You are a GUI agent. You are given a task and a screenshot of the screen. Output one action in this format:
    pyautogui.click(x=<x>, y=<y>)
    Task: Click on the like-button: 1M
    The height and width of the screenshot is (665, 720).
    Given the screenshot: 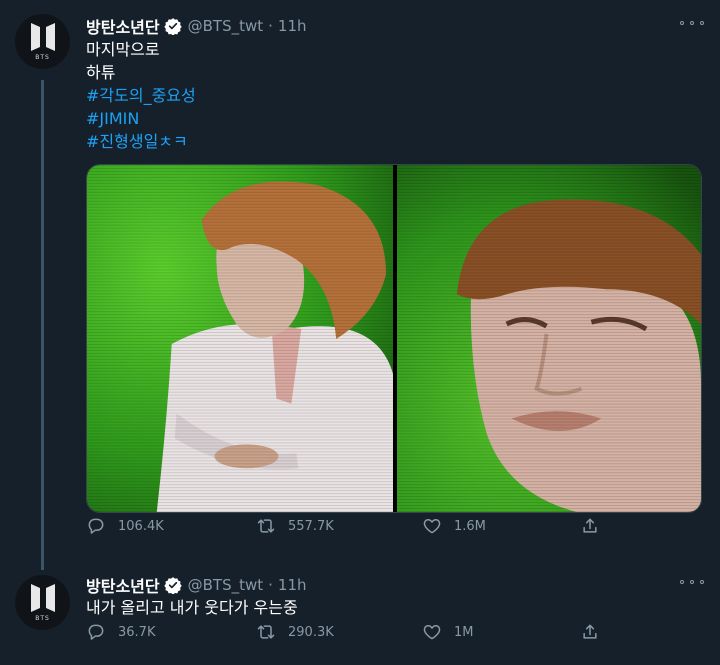 What is the action you would take?
    pyautogui.click(x=448, y=632)
    